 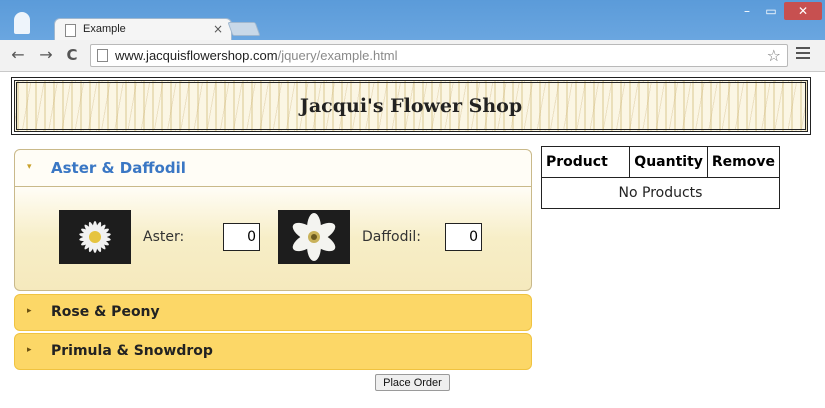 What do you see at coordinates (391, 237) in the screenshot?
I see `daffodil-label: Daffodil:` at bounding box center [391, 237].